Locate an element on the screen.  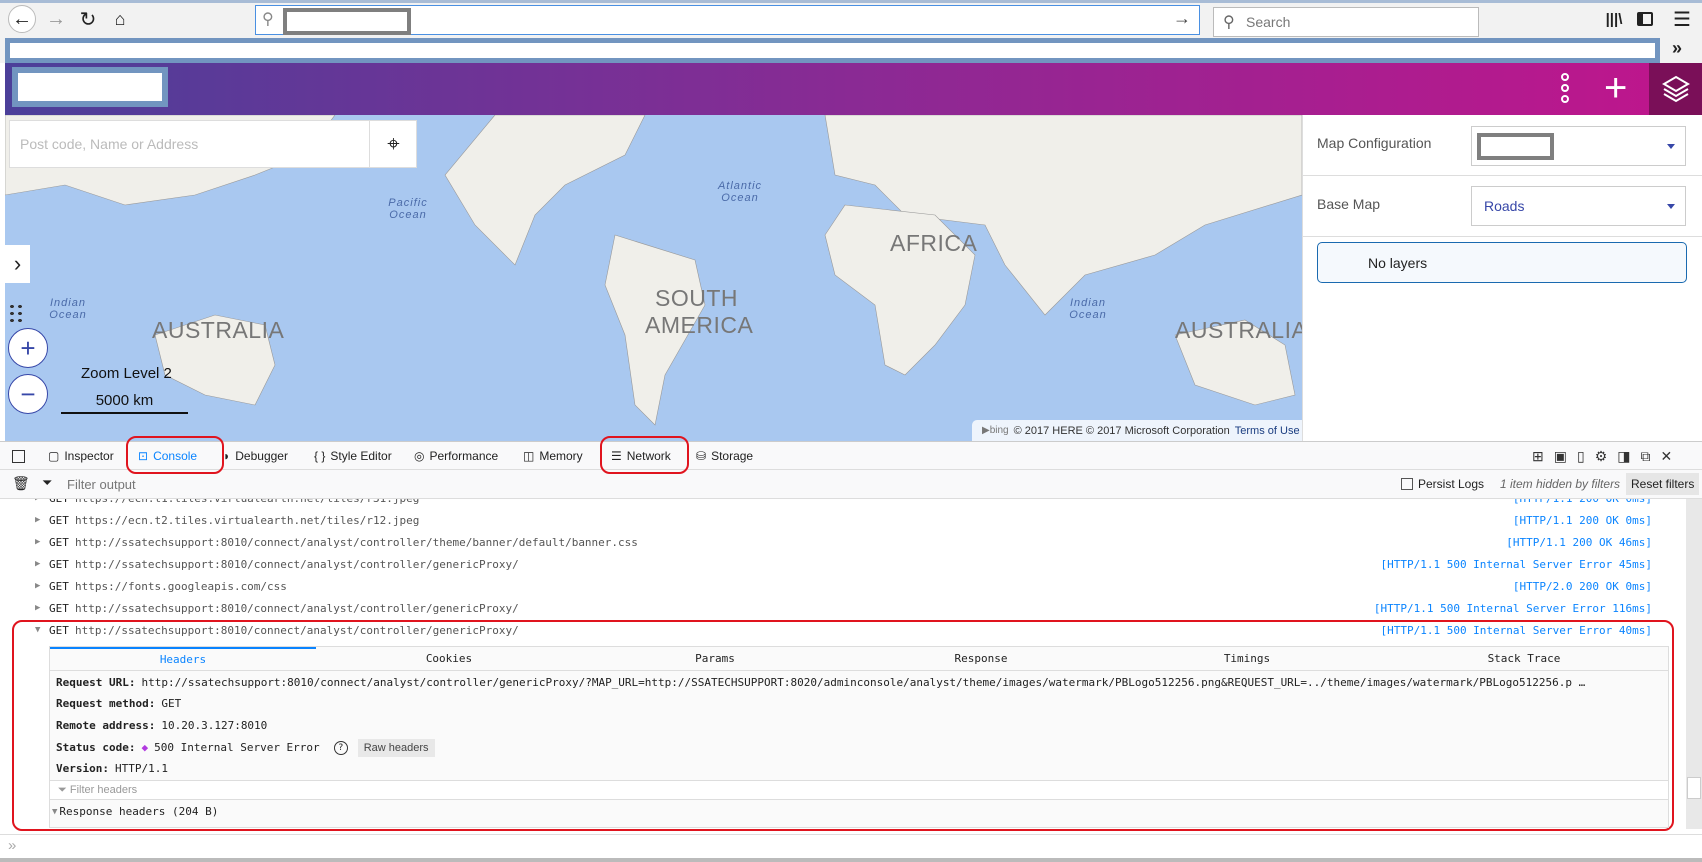
console-input: » is located at coordinates (851, 846).